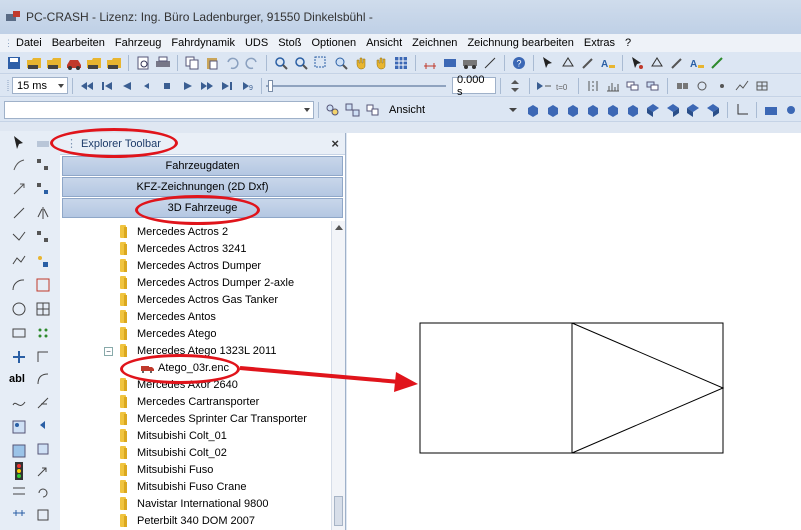  Describe the element at coordinates (328, 379) in the screenshot. I see `annotation-arrow-icon` at that location.